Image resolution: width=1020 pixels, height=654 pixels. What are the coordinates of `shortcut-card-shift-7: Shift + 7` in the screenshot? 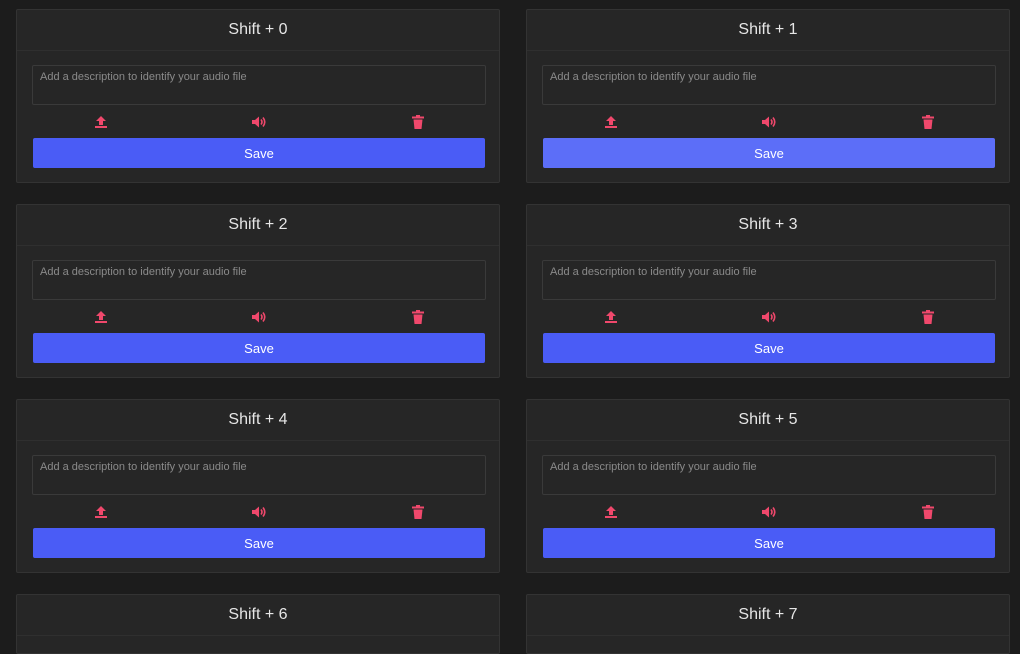 It's located at (768, 624).